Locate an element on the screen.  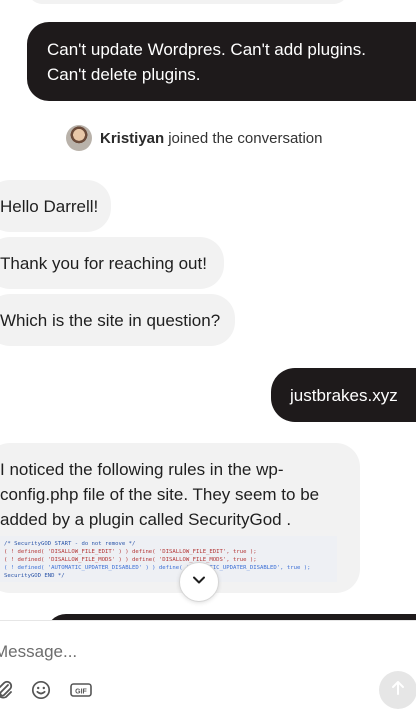
message-composer: GIF is located at coordinates (208, 672).